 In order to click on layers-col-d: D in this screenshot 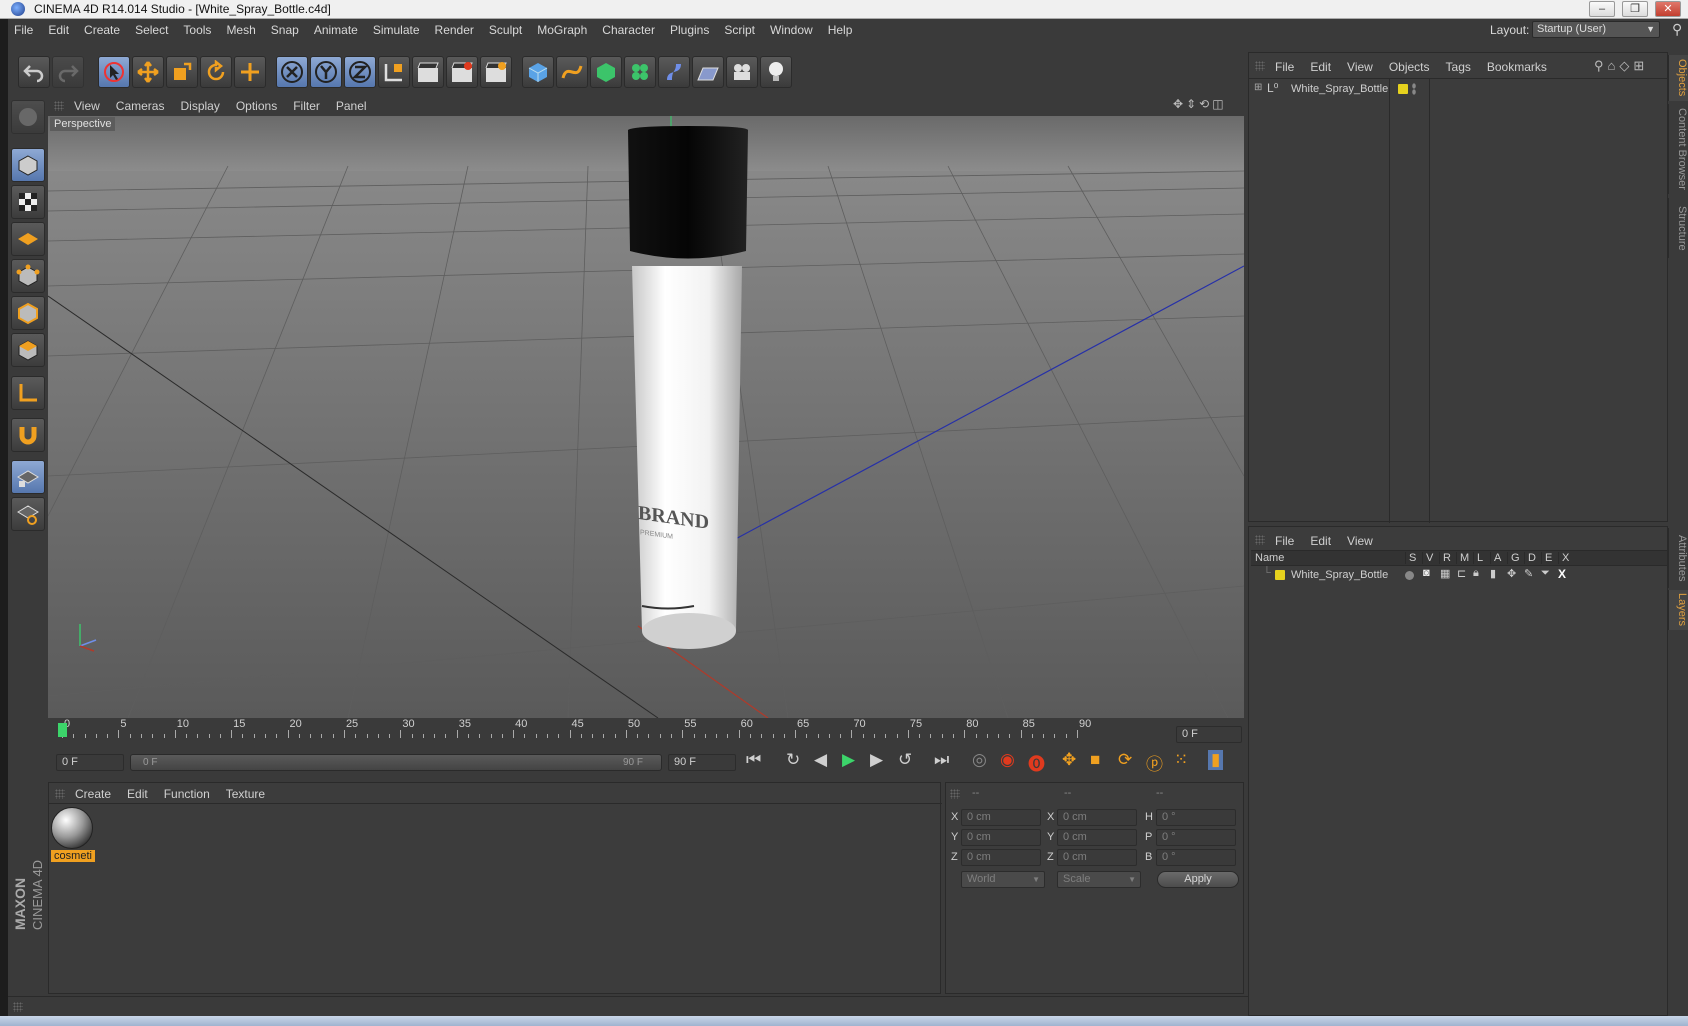, I will do `click(1530, 558)`.